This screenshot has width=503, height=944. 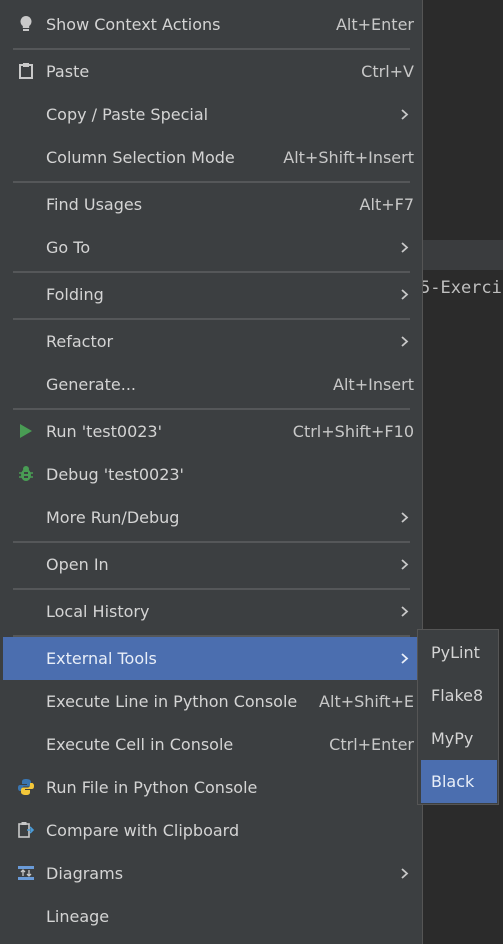 I want to click on menu-item-external-tools: External Tools, so click(x=212, y=658).